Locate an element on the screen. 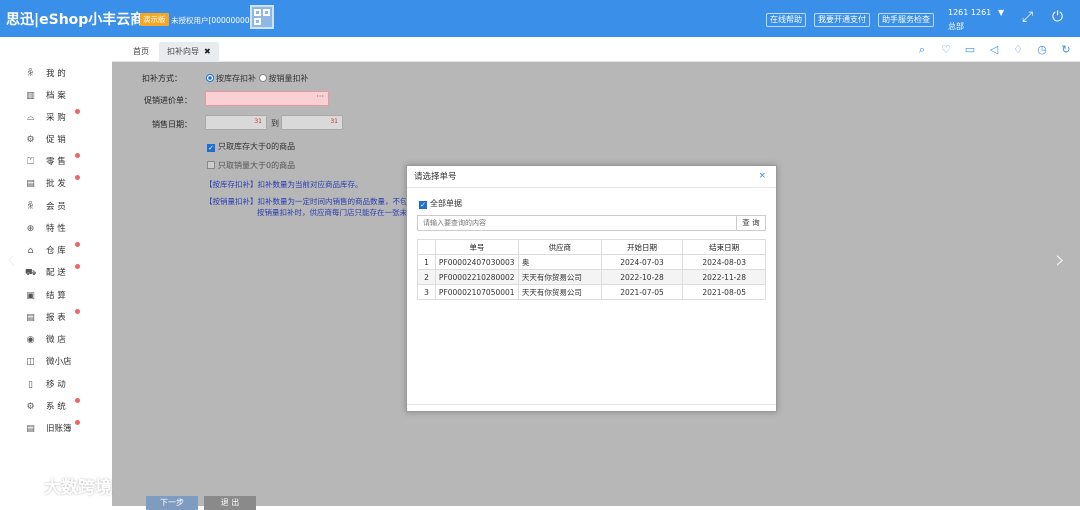 The height and width of the screenshot is (510, 1080). sidebar-item-settlement: ▣ 结 算 is located at coordinates (45, 296).